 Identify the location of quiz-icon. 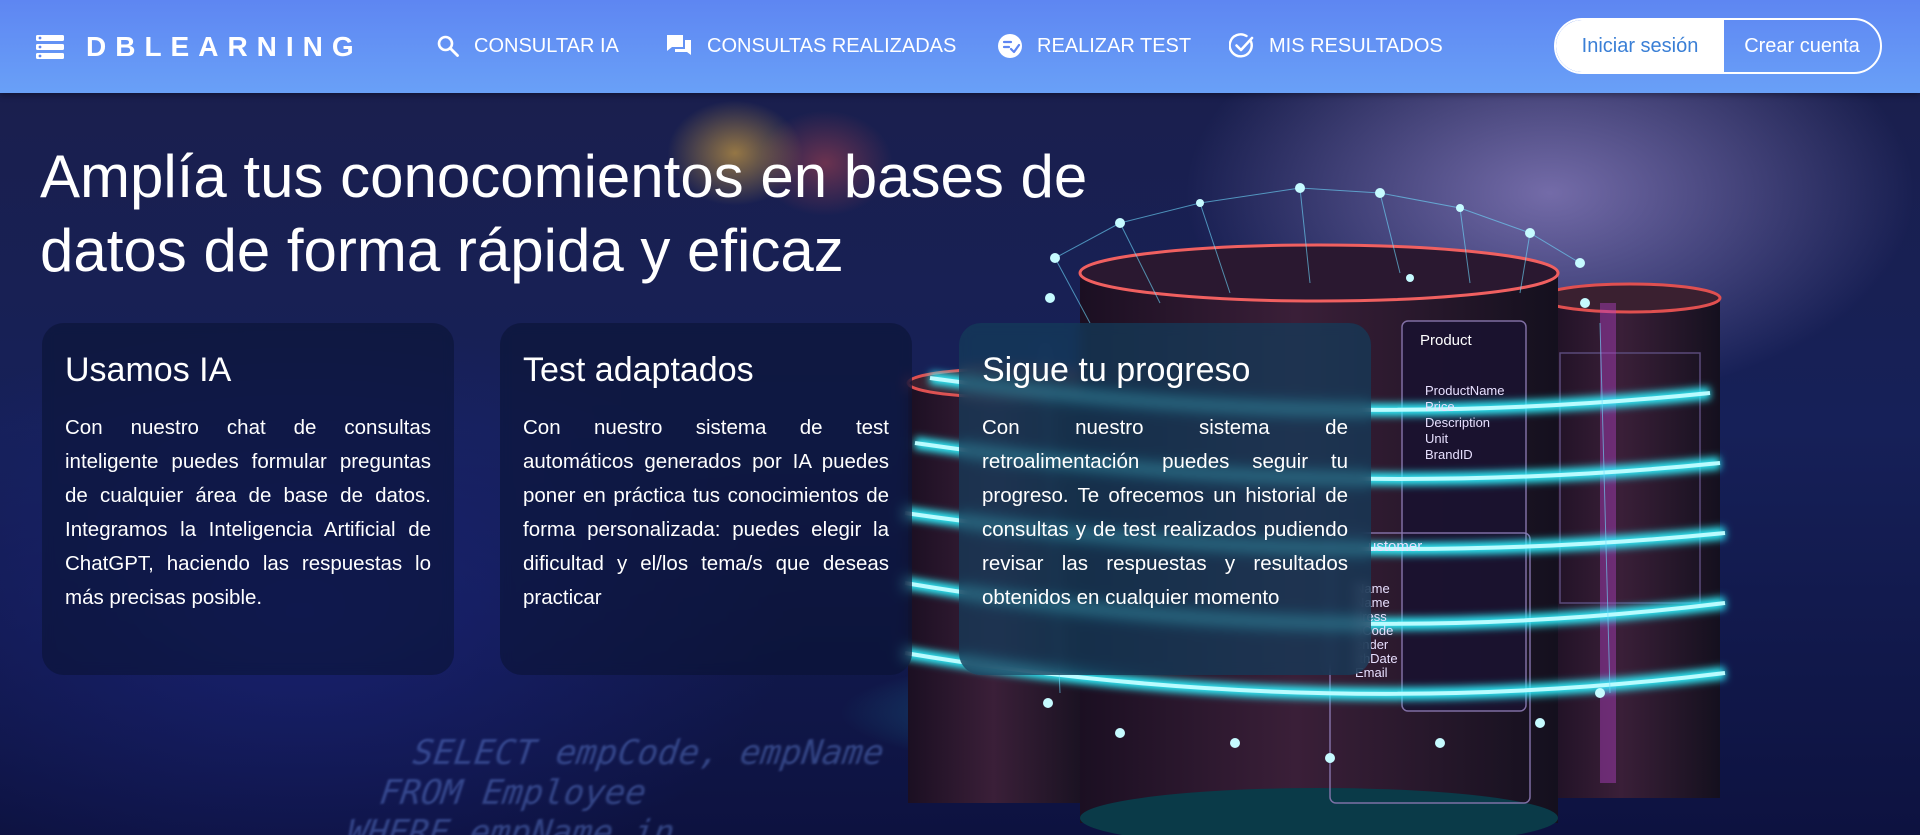
(1010, 46).